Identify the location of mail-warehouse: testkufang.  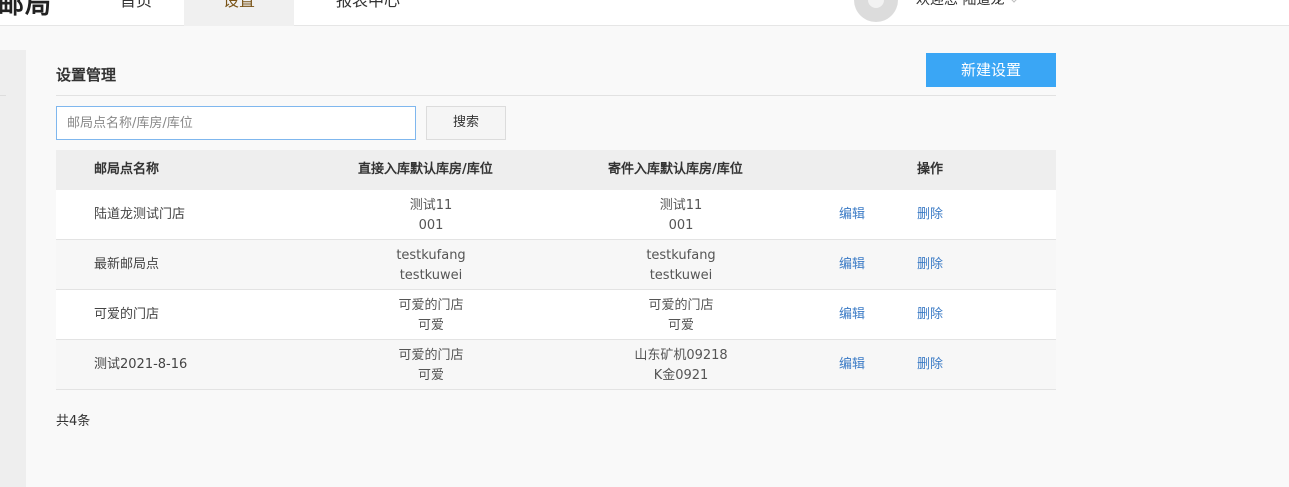
(681, 255).